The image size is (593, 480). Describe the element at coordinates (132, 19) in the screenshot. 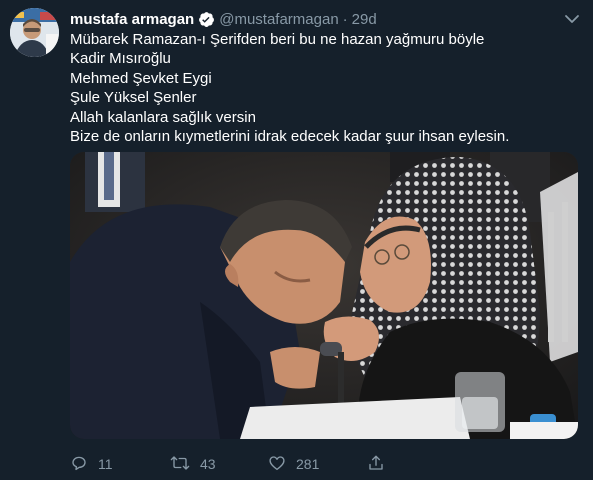

I see `author-name: mustafa armagan` at that location.